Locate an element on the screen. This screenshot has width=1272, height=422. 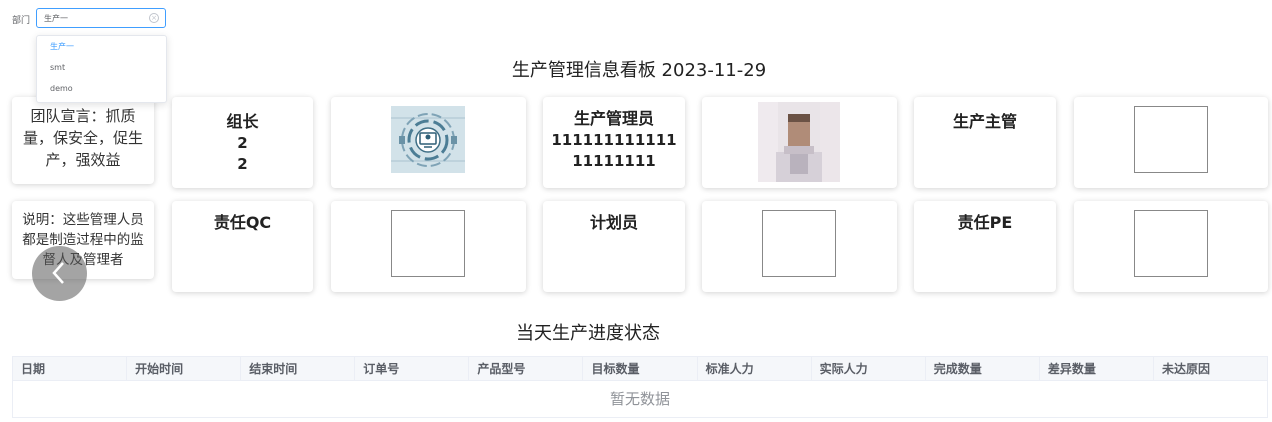
qc-card: 责任QC is located at coordinates (242, 246).